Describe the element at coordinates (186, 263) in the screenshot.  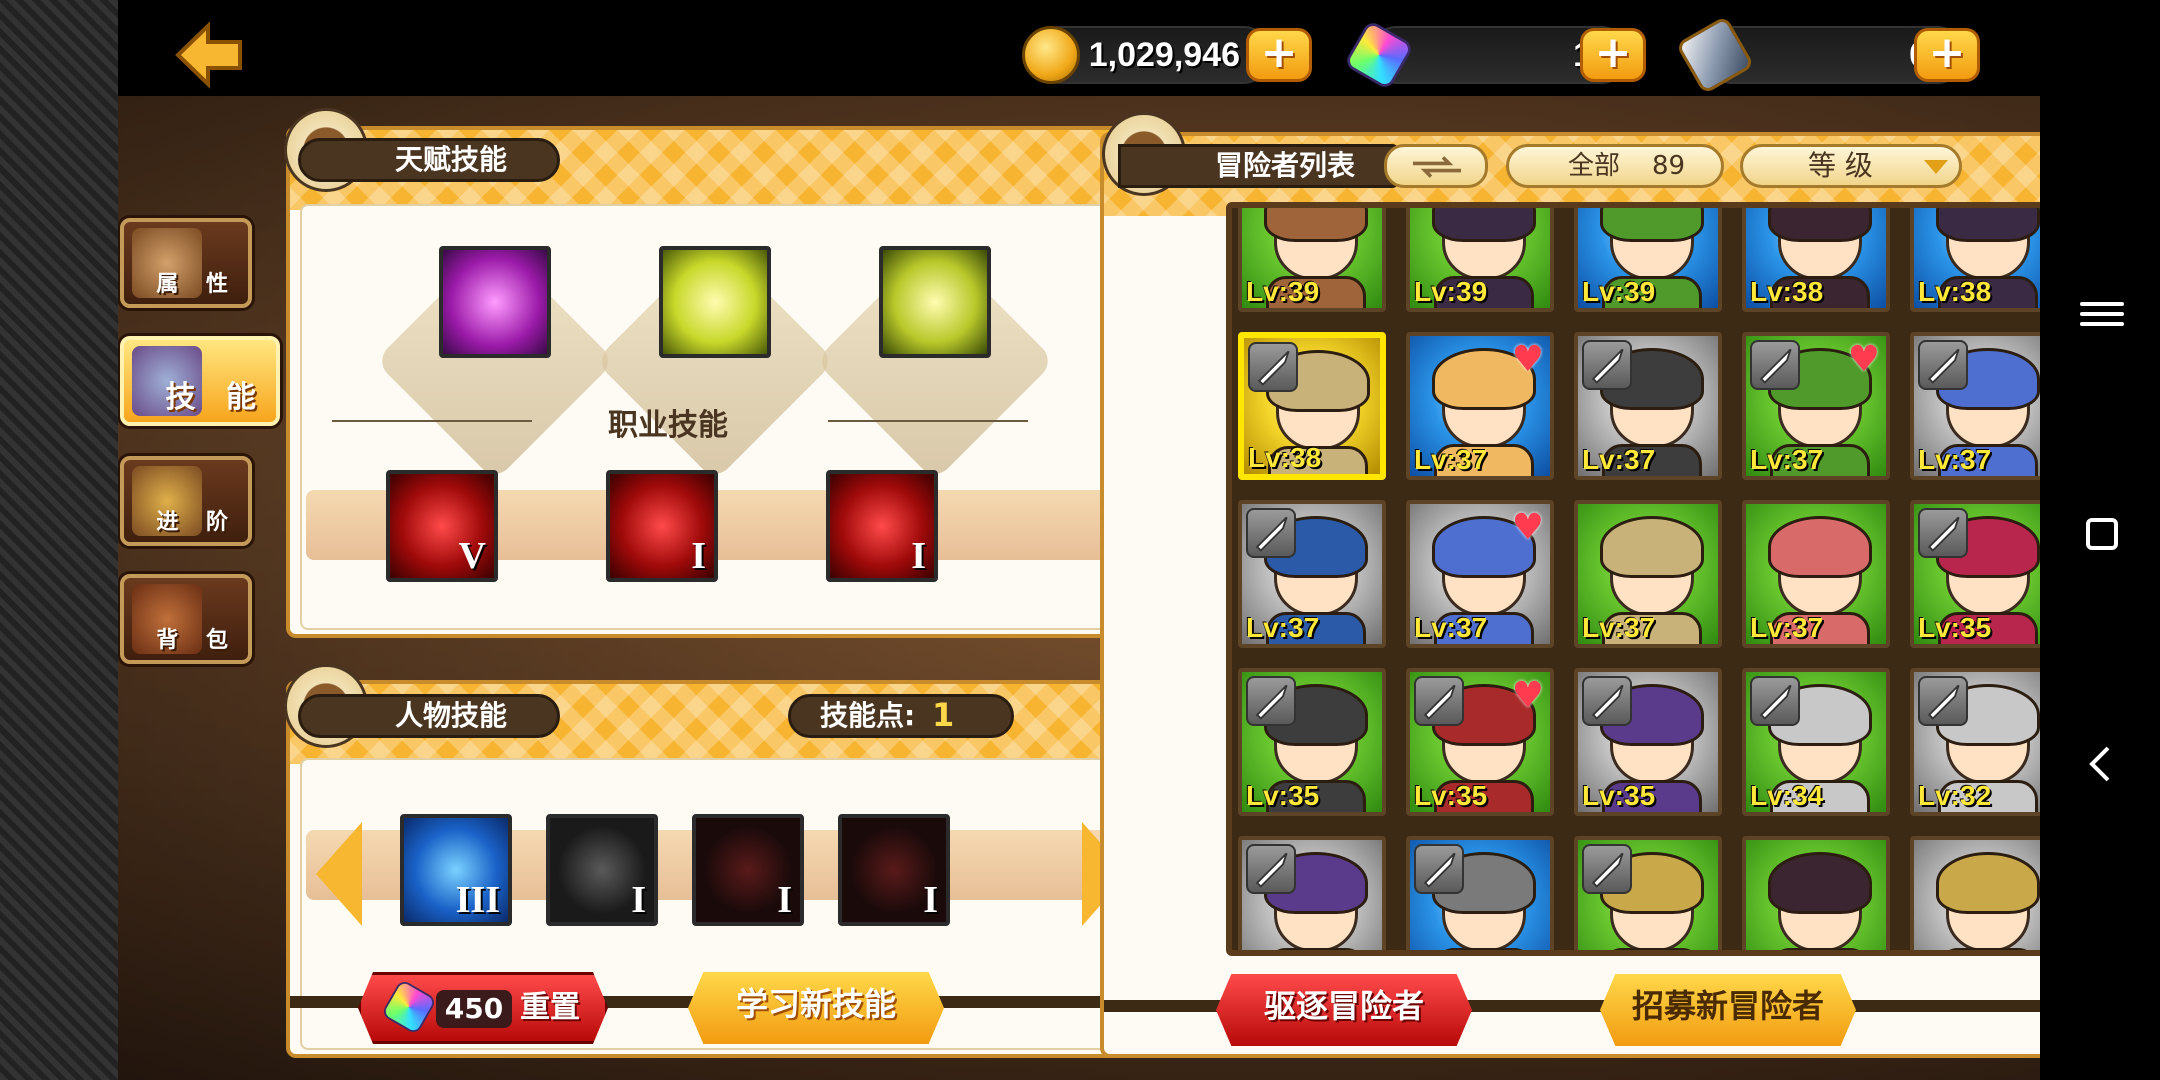
I see `side-tab-attributes: 属 性` at that location.